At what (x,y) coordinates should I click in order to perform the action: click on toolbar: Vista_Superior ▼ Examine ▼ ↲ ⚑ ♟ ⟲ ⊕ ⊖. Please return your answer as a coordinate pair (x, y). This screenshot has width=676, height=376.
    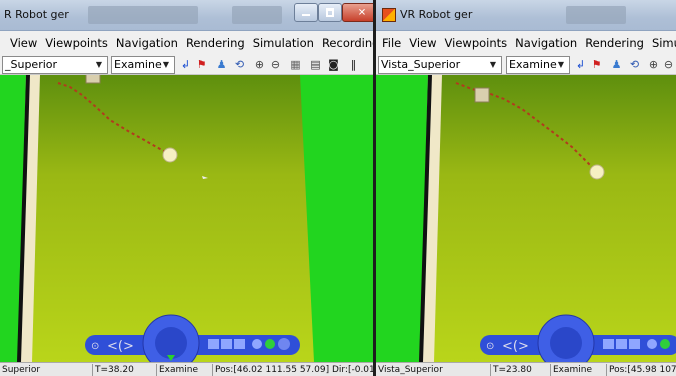
    Looking at the image, I should click on (526, 65).